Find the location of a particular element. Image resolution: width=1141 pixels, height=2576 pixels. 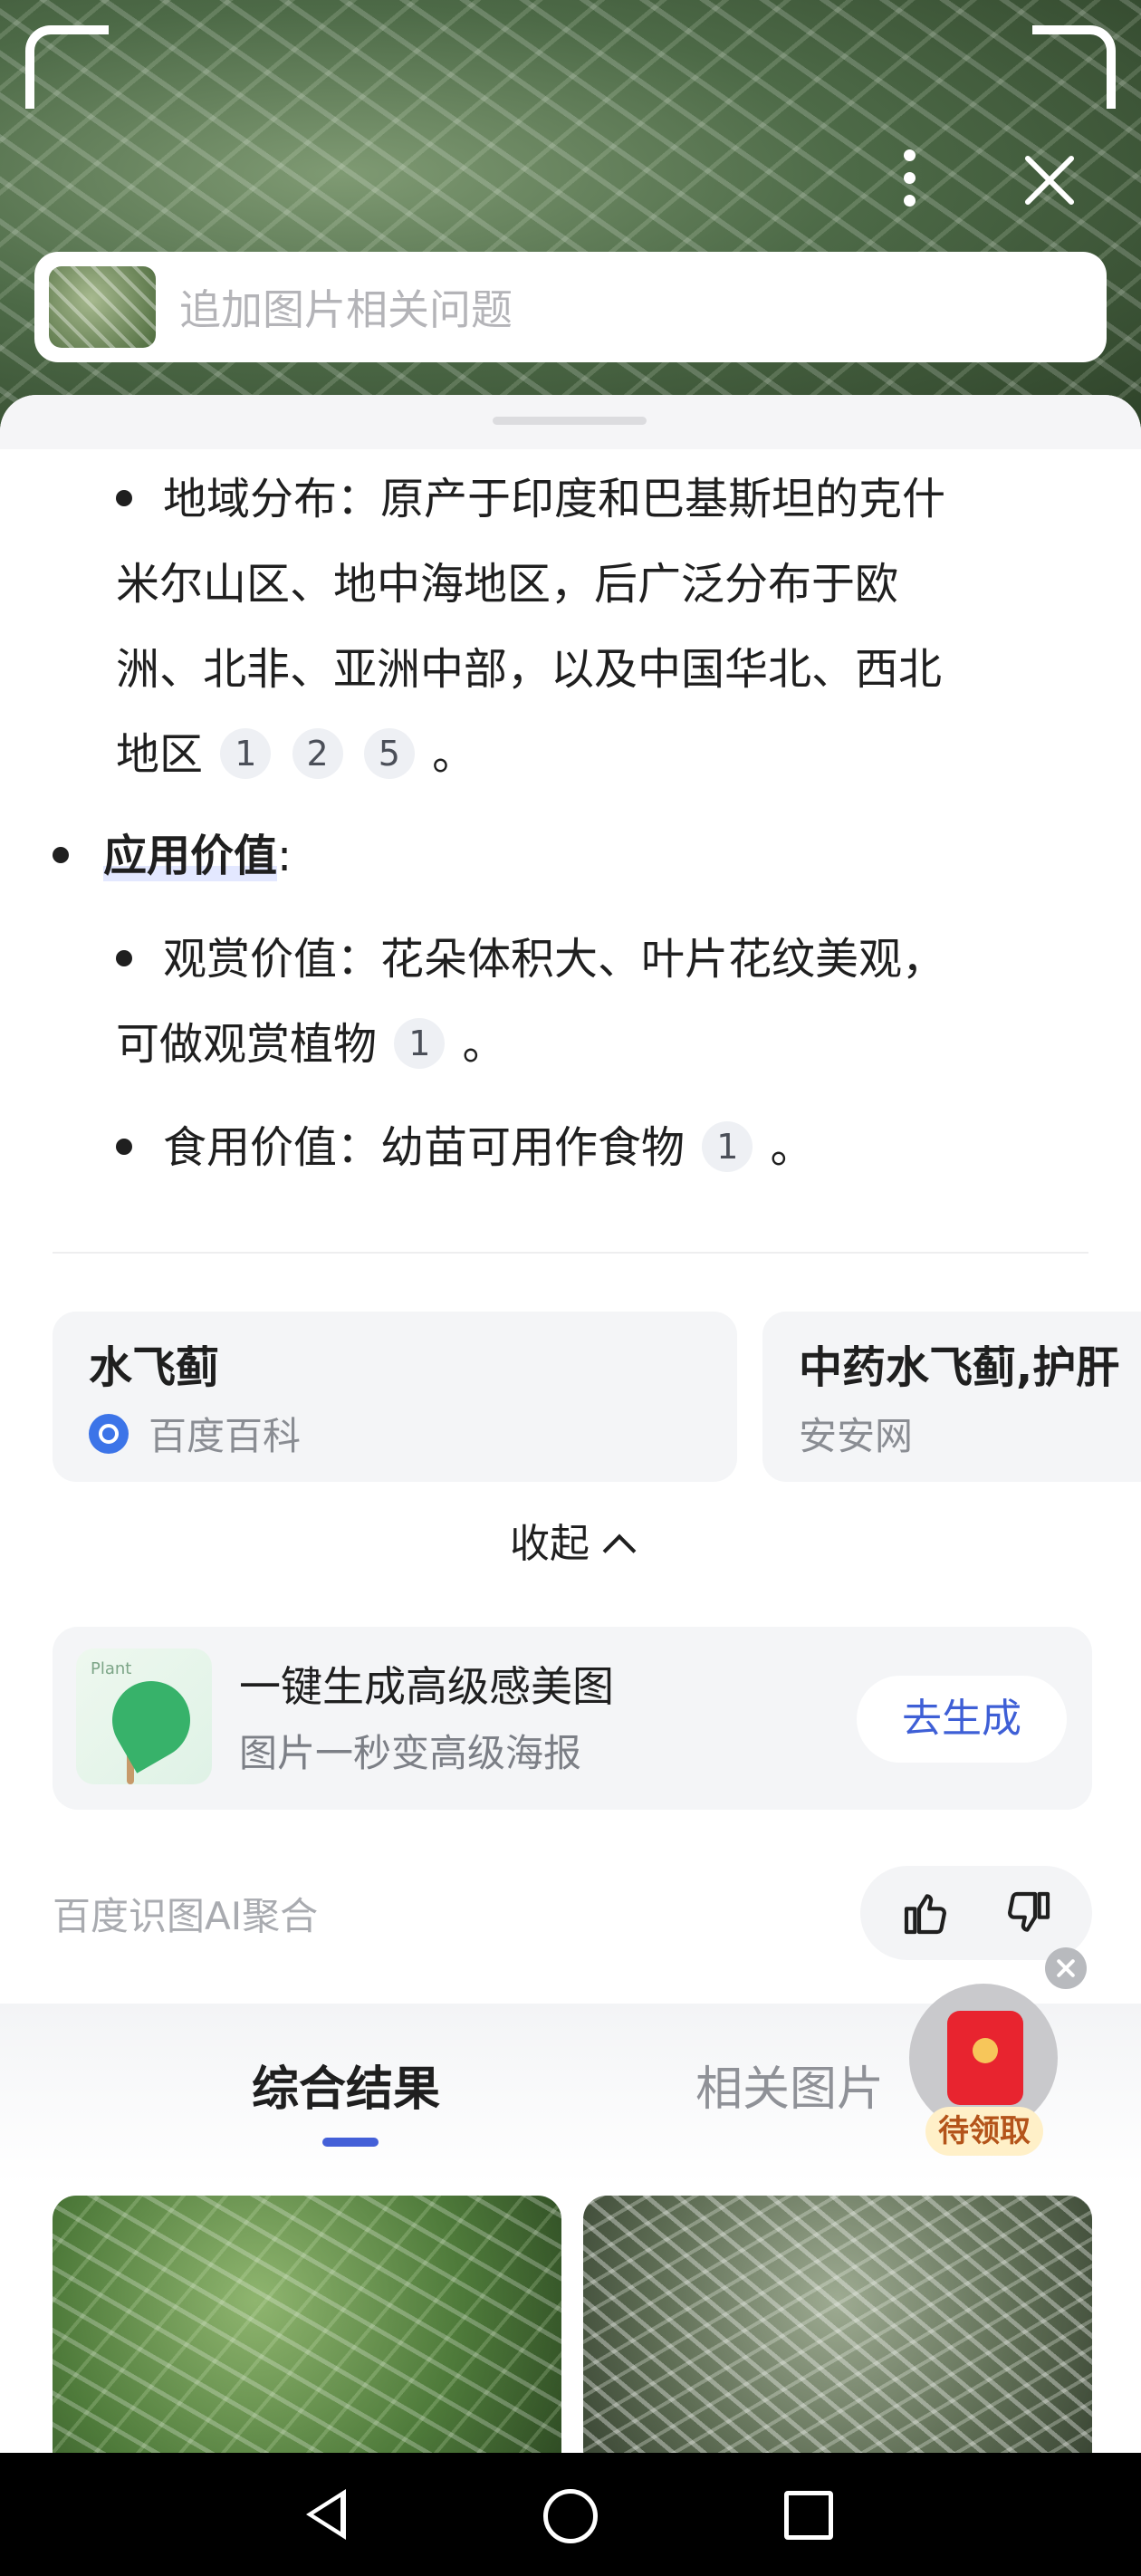

distribution-line-2: 米尔山区、地中海地区，后广泛分布于欧 is located at coordinates (507, 584).